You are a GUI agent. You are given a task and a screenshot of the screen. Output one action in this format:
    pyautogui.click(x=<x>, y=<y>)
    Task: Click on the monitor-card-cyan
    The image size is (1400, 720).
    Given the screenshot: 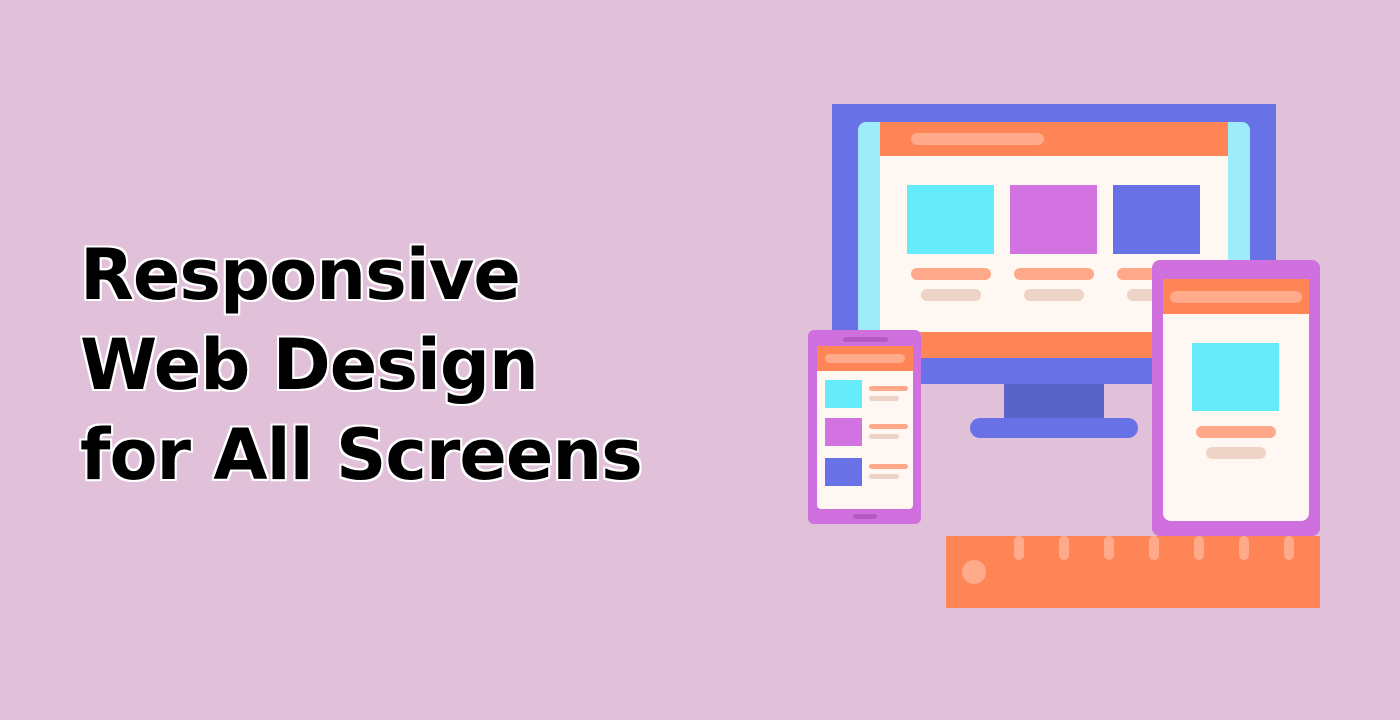 What is the action you would take?
    pyautogui.click(x=950, y=219)
    